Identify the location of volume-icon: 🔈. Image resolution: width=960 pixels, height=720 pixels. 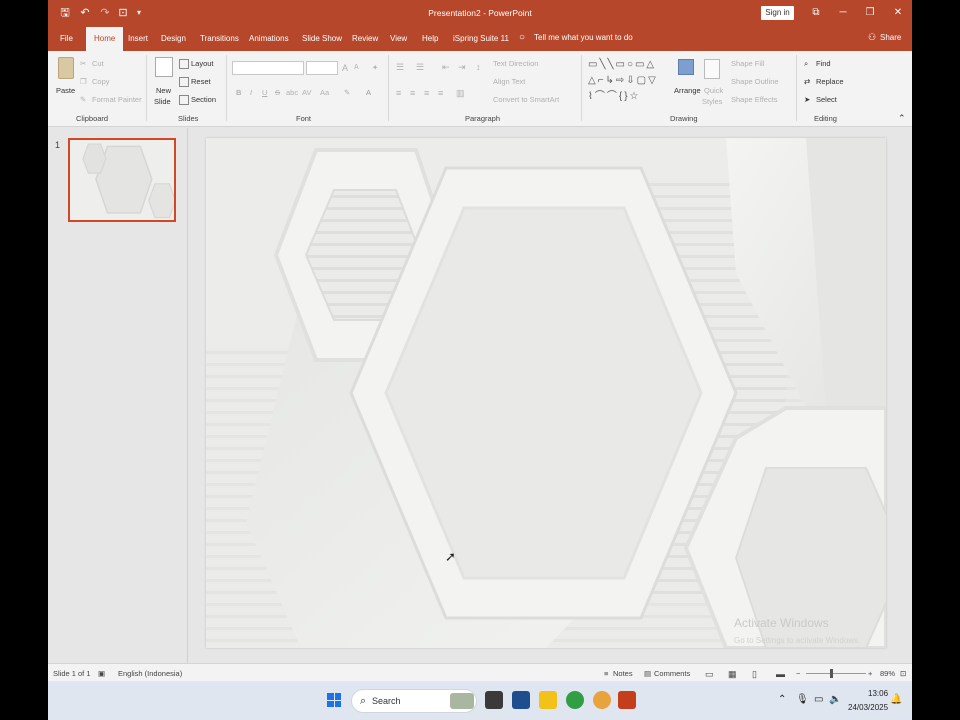
(835, 699).